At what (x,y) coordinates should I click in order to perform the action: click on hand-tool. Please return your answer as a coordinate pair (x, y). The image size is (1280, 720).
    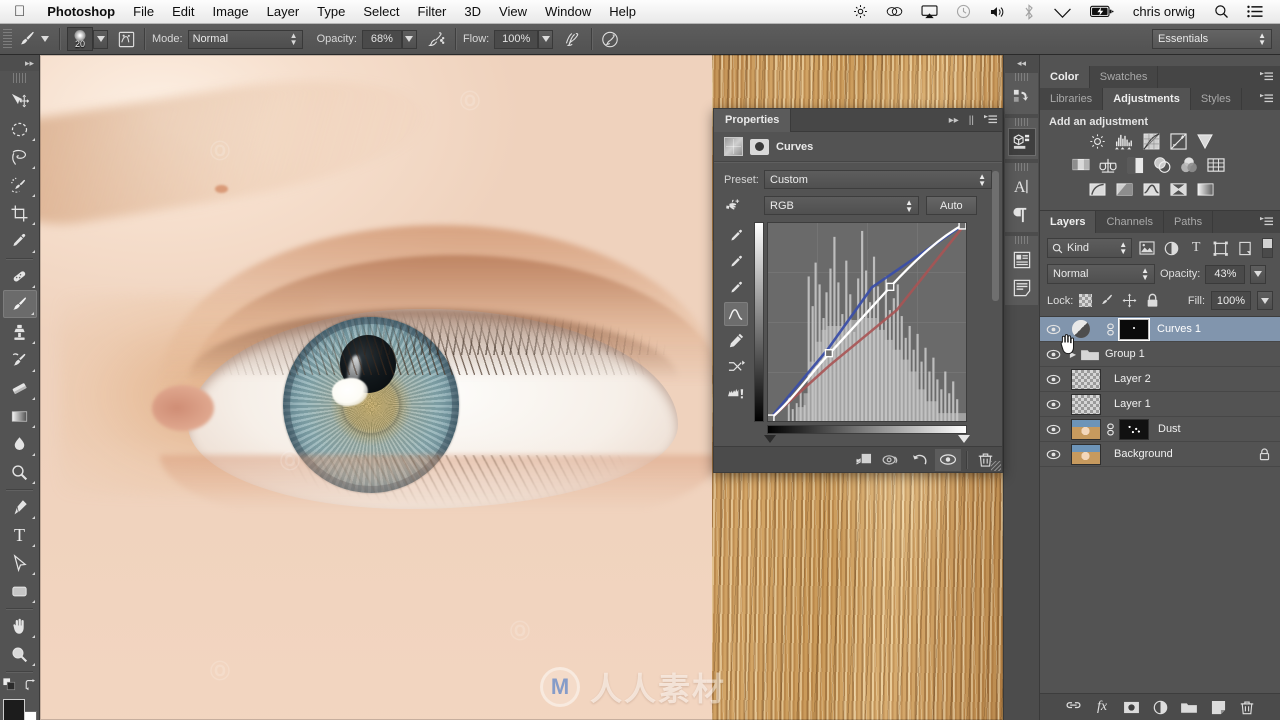
    Looking at the image, I should click on (20, 626).